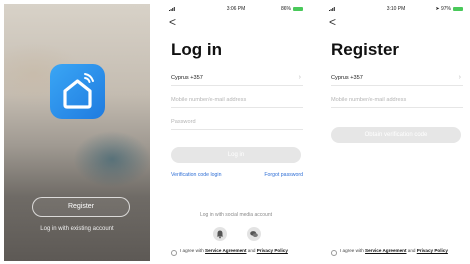 The width and height of the screenshot is (470, 264). What do you see at coordinates (365, 49) in the screenshot?
I see `page-title: Register` at bounding box center [365, 49].